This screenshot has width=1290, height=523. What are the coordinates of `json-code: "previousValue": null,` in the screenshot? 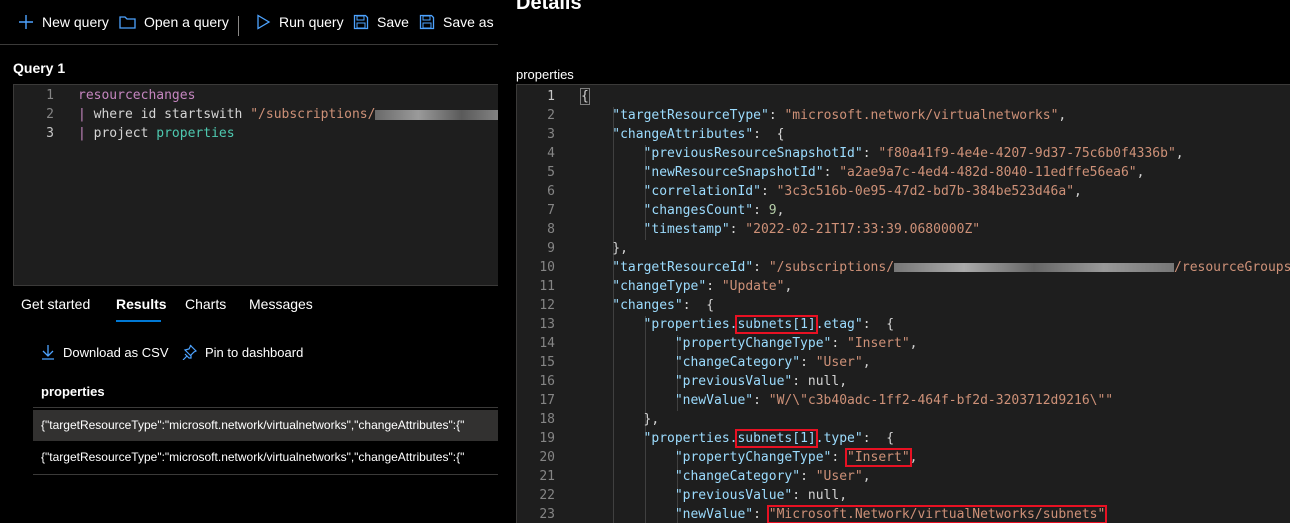 It's located at (761, 381).